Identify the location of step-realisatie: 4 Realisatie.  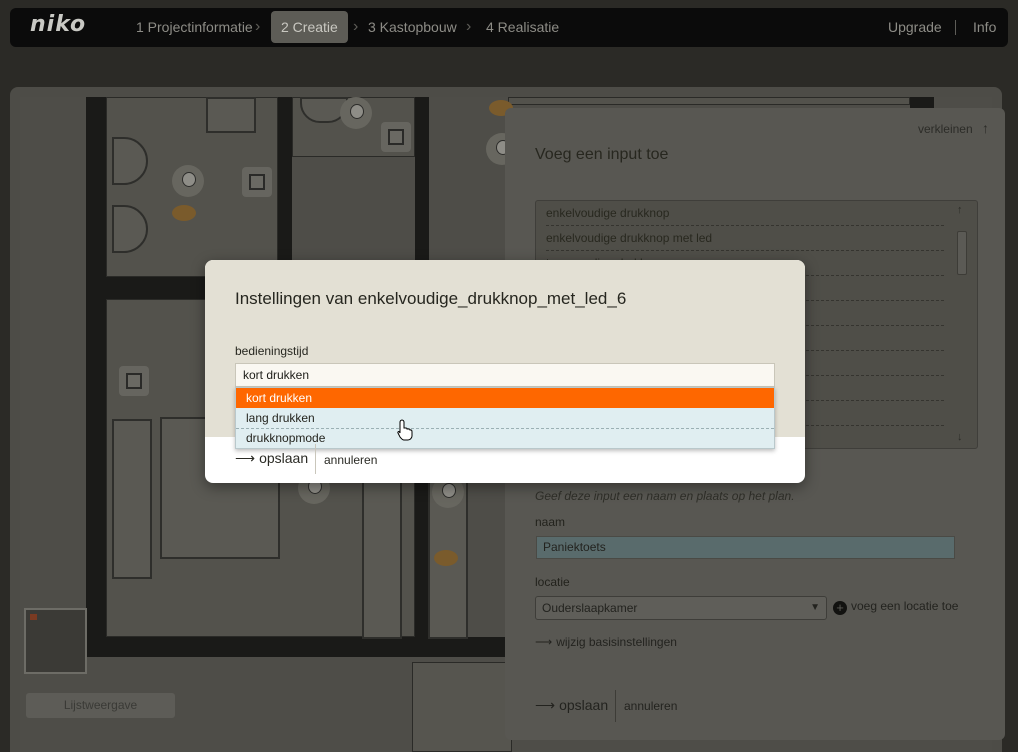
(522, 27).